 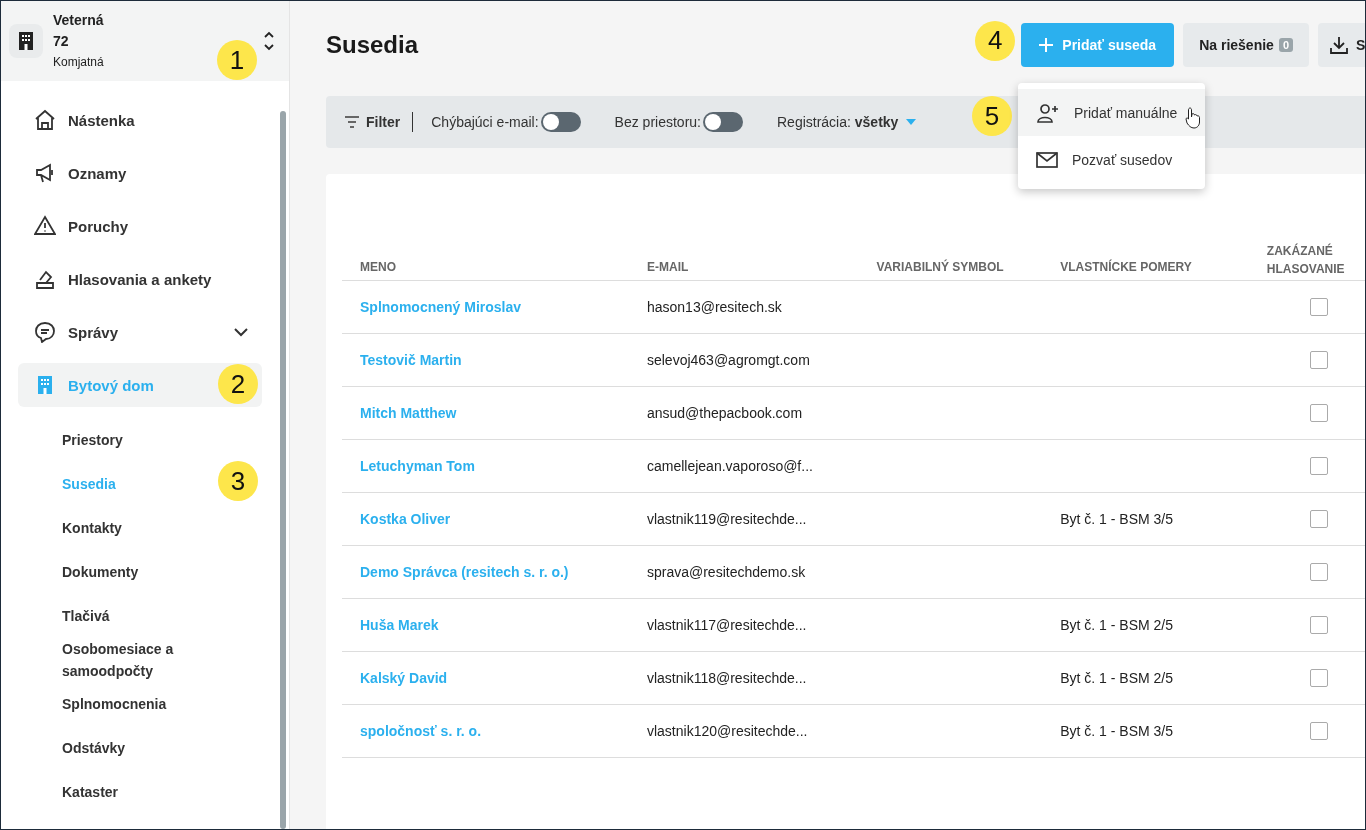 I want to click on building-icon, so click(x=26, y=41).